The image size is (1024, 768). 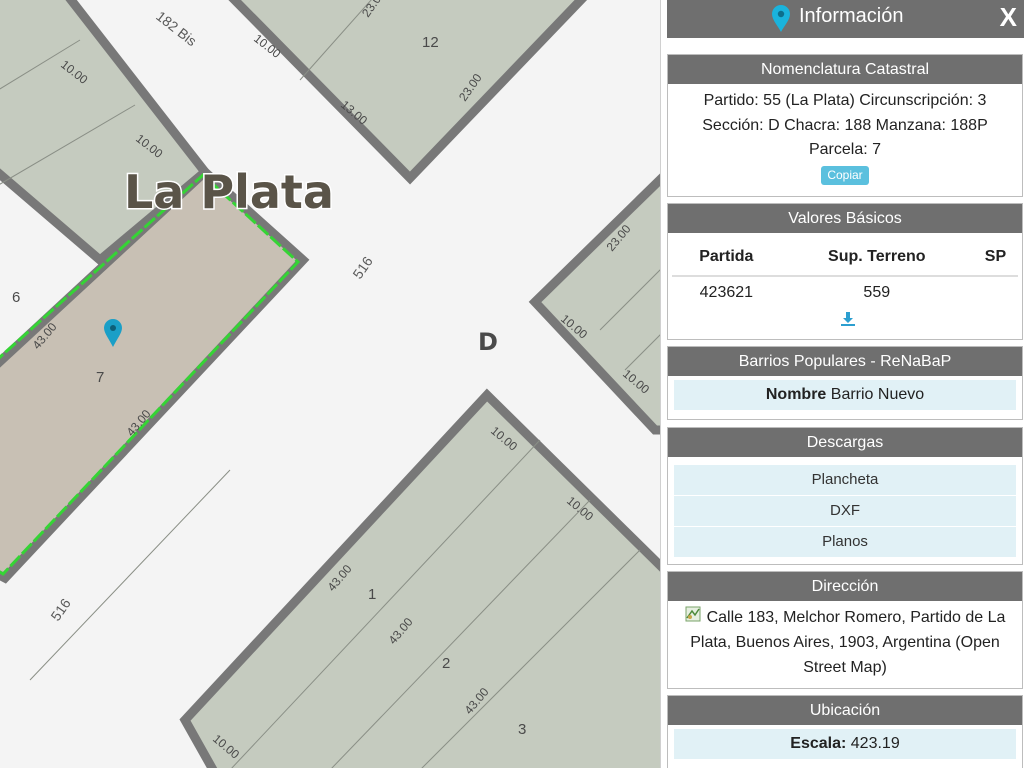 I want to click on nomenclatura-line: Parcela: 7, so click(x=845, y=149).